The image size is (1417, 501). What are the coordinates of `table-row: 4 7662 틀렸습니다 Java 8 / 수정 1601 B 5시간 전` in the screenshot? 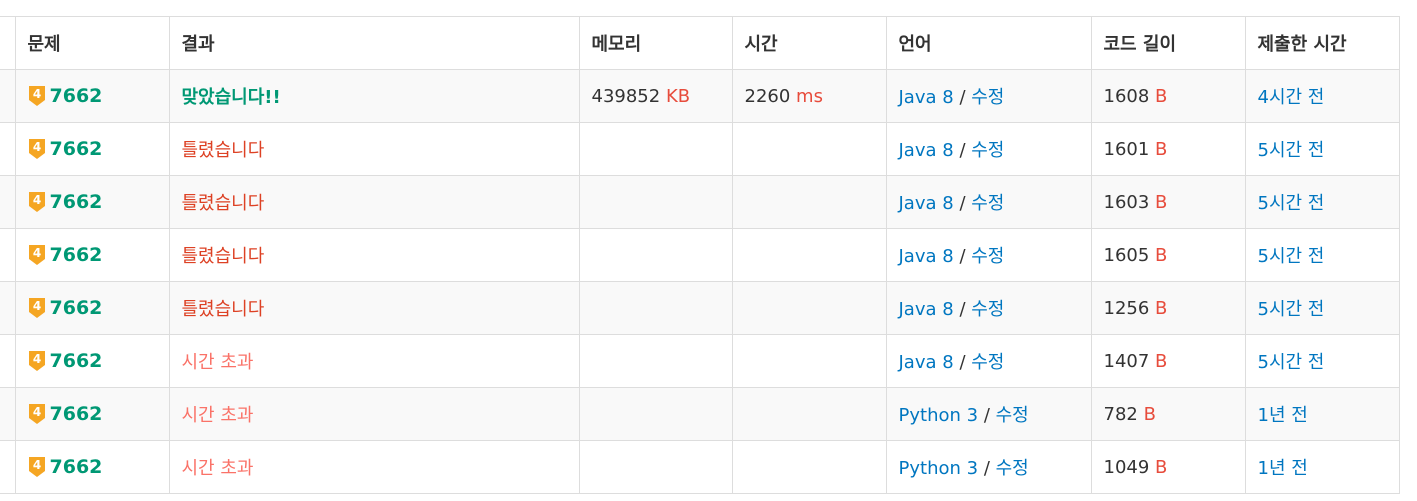 It's located at (700, 149).